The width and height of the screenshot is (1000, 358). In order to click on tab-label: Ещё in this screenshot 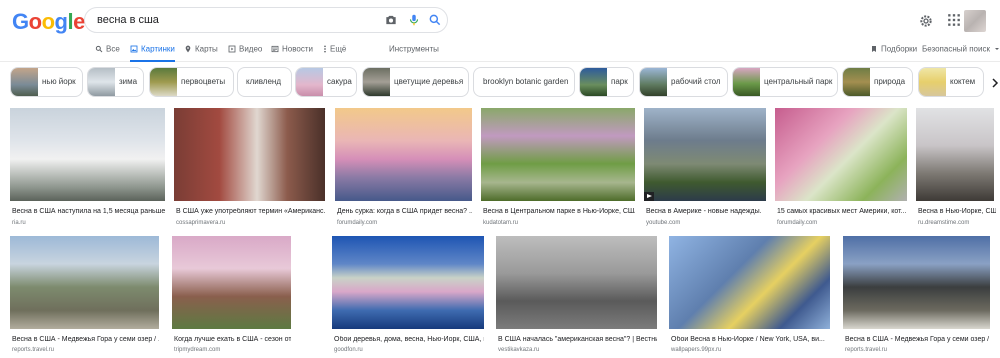, I will do `click(338, 49)`.